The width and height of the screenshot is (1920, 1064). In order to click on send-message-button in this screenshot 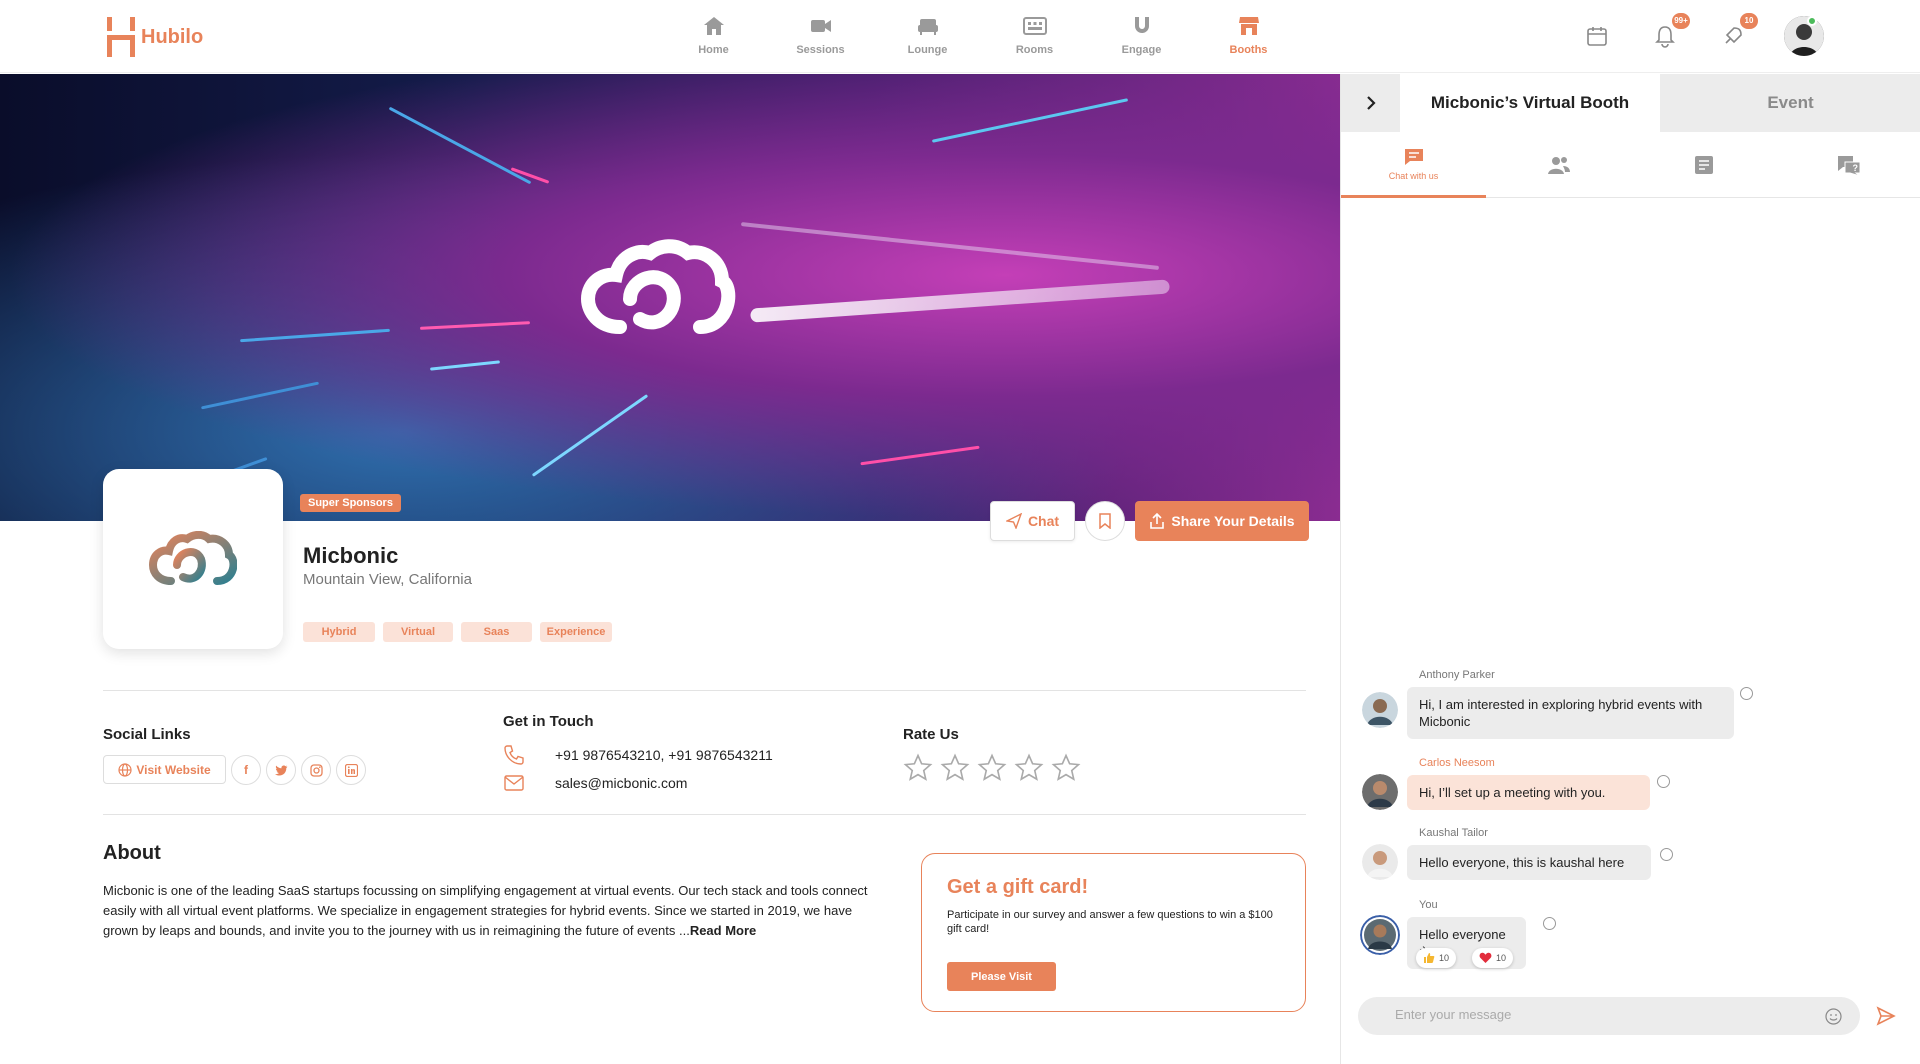, I will do `click(1886, 1018)`.